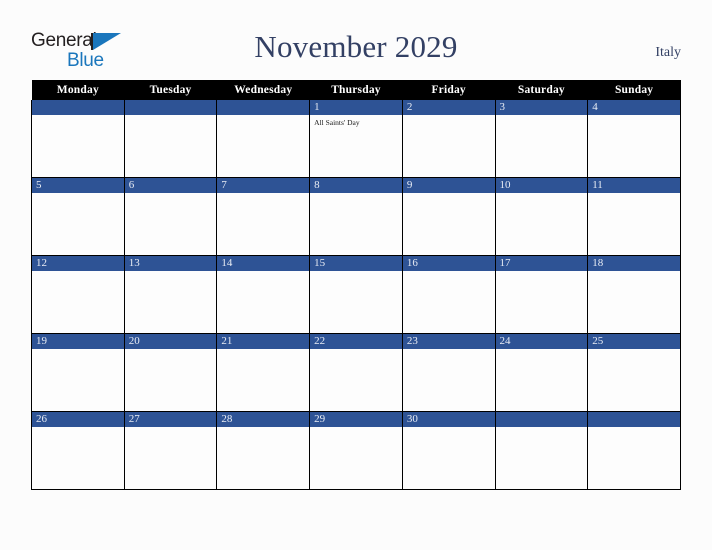 The height and width of the screenshot is (550, 712). Describe the element at coordinates (356, 121) in the screenshot. I see `day-events: All Saints' Day` at that location.